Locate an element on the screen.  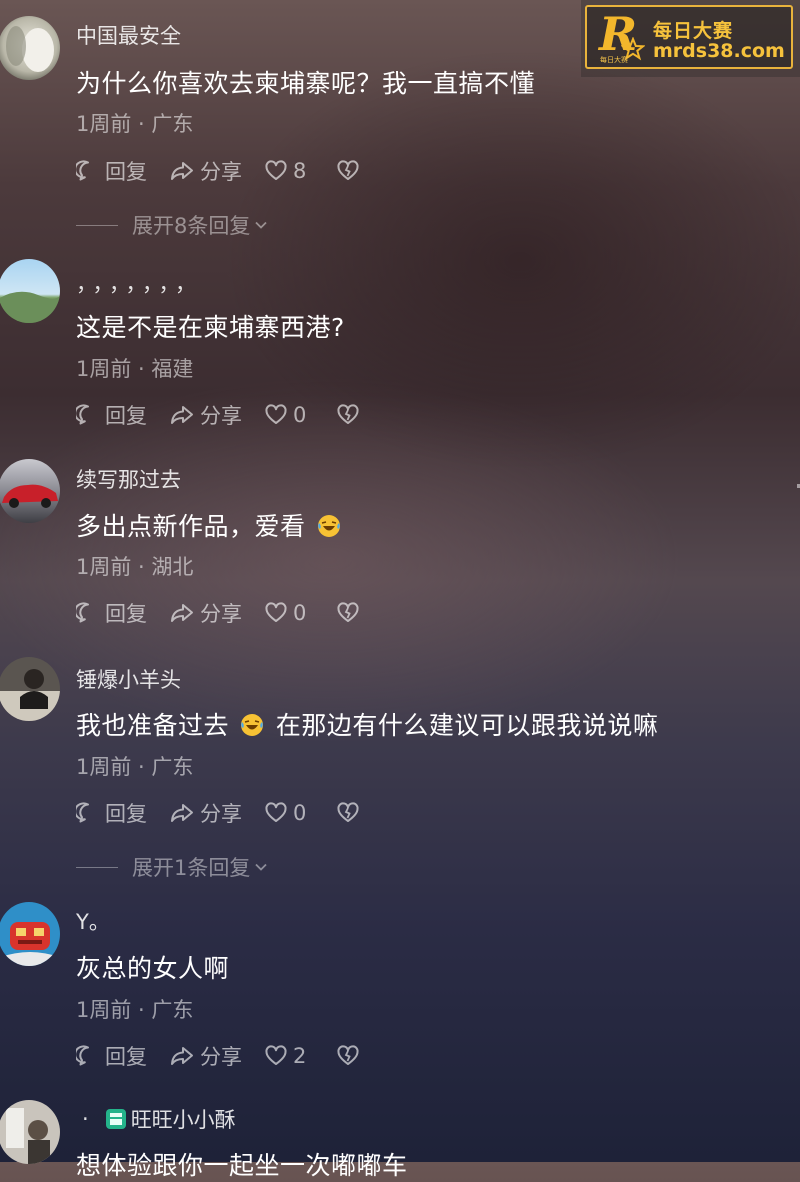
username-text: 旺旺小小酥 is located at coordinates (183, 1120).